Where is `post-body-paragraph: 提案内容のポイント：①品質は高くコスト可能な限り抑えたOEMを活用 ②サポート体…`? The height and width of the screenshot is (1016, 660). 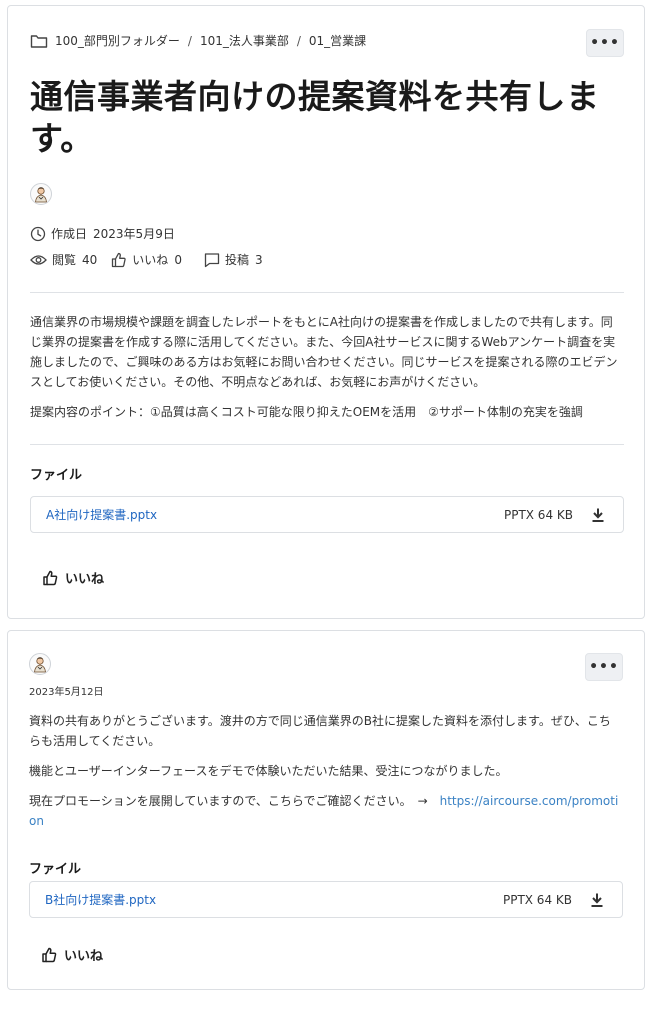
post-body-paragraph: 提案内容のポイント：①品質は高くコスト可能な限り抑えたOEMを活用 ②サポート体… is located at coordinates (306, 412).